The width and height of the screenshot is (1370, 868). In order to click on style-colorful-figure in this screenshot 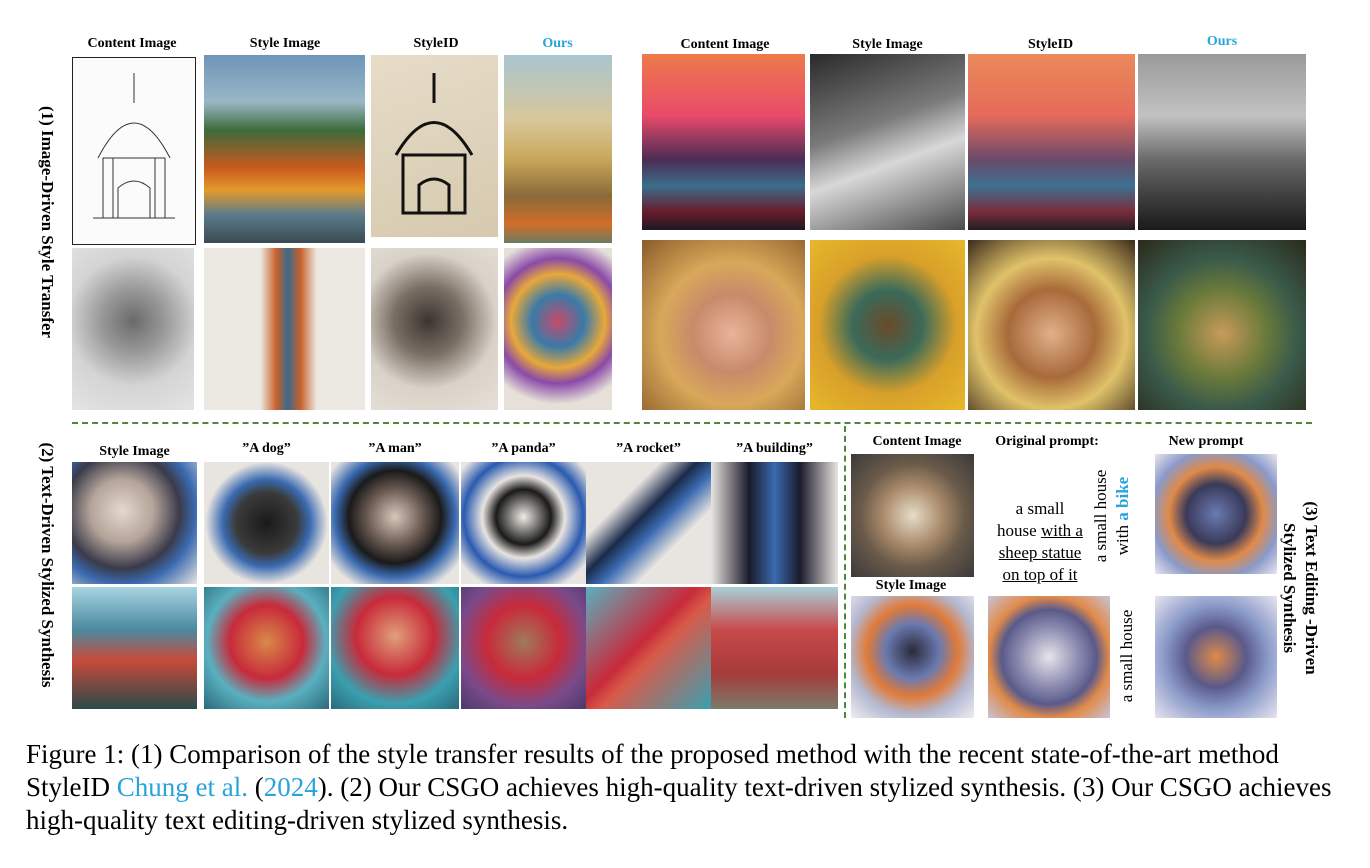, I will do `click(284, 329)`.